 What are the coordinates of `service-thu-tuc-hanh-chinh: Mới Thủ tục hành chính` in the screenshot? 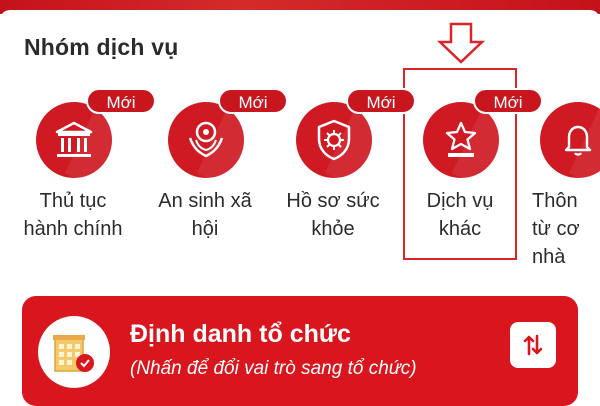 It's located at (82, 173).